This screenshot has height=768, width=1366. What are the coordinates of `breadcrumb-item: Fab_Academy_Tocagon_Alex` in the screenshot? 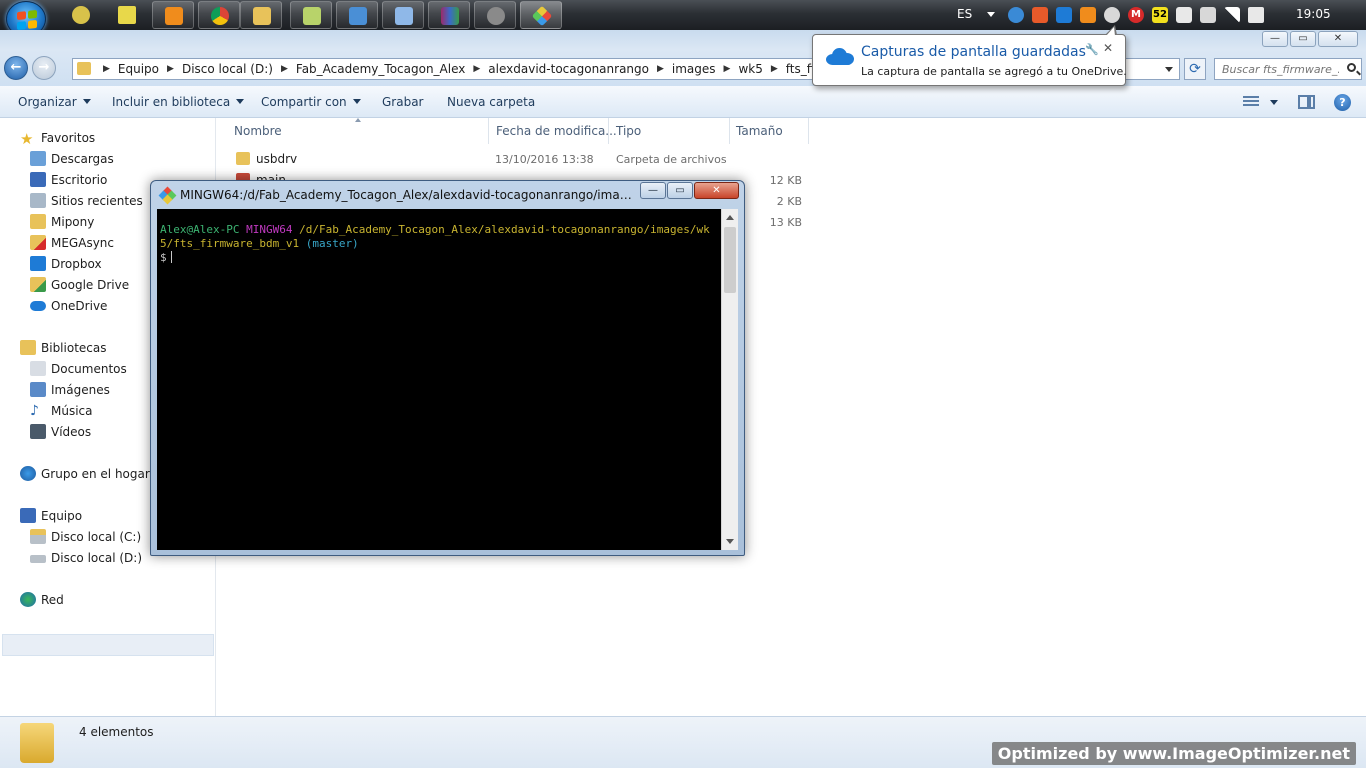 It's located at (380, 69).